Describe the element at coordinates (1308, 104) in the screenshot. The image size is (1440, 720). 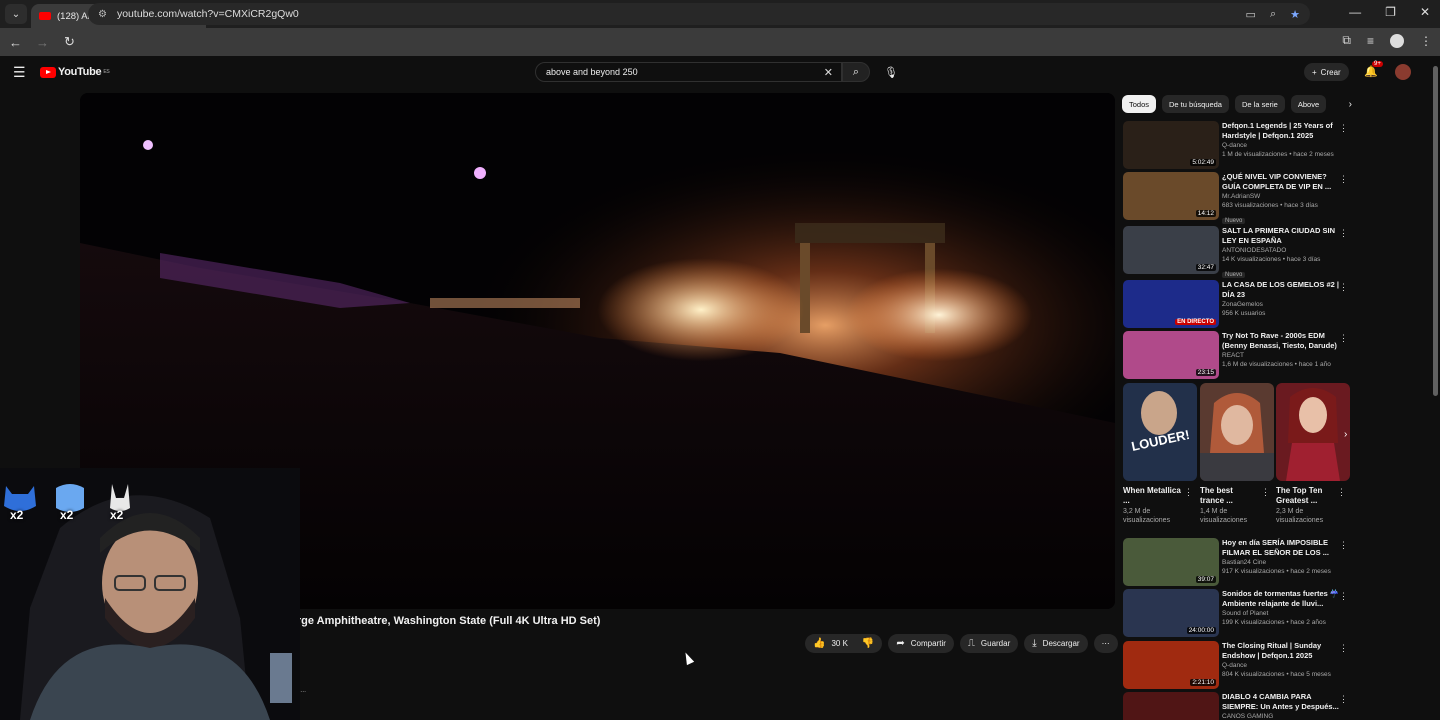
I see `chip-above: Above` at that location.